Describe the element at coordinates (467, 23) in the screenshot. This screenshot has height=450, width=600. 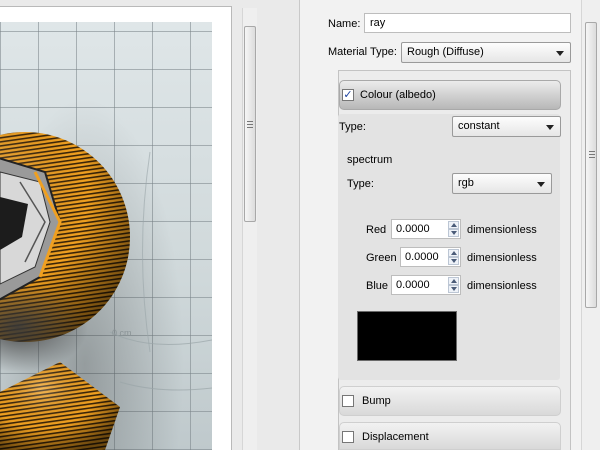
I see `name-input` at that location.